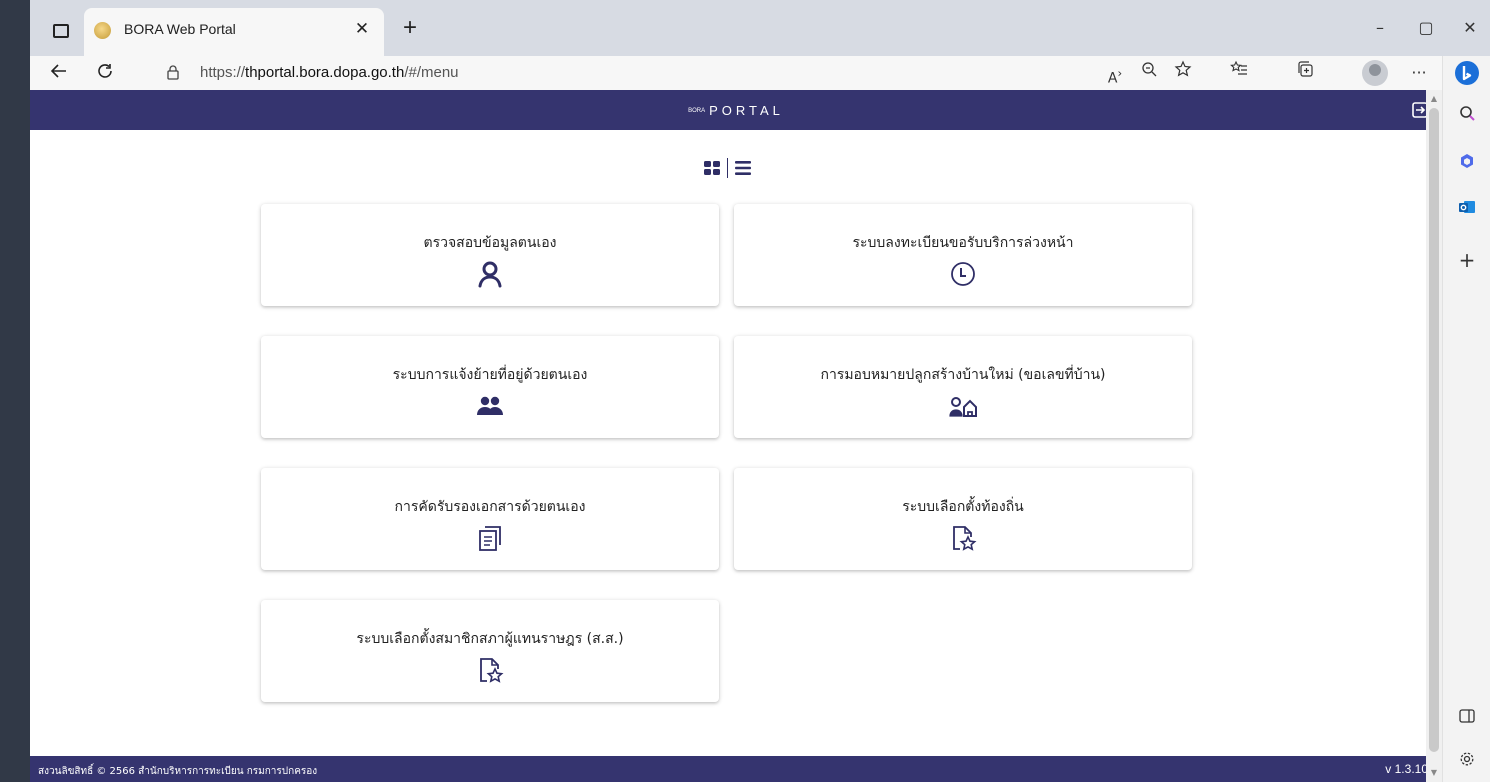  What do you see at coordinates (1434, 99) in the screenshot?
I see `scroll-up-arrow-icon: ▲` at bounding box center [1434, 99].